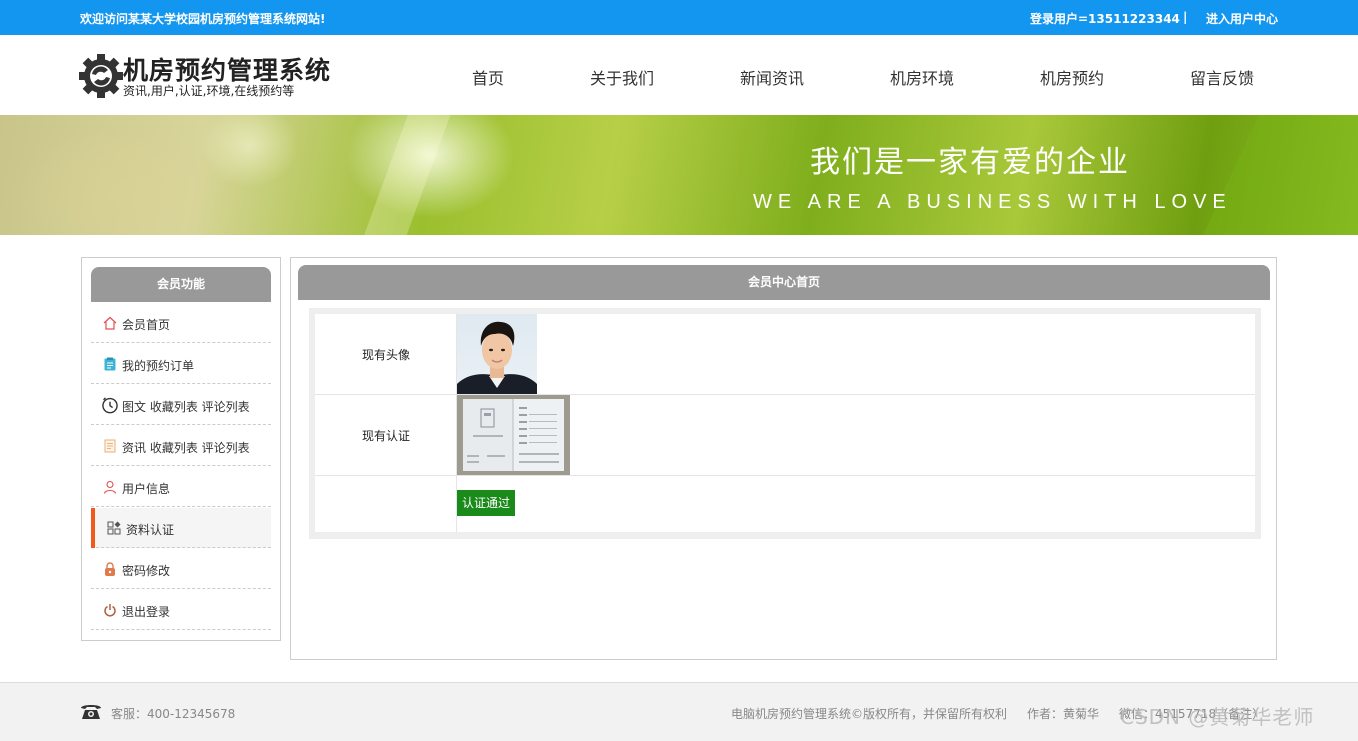 Image resolution: width=1358 pixels, height=741 pixels. I want to click on nav-news: 新闻资讯, so click(772, 77).